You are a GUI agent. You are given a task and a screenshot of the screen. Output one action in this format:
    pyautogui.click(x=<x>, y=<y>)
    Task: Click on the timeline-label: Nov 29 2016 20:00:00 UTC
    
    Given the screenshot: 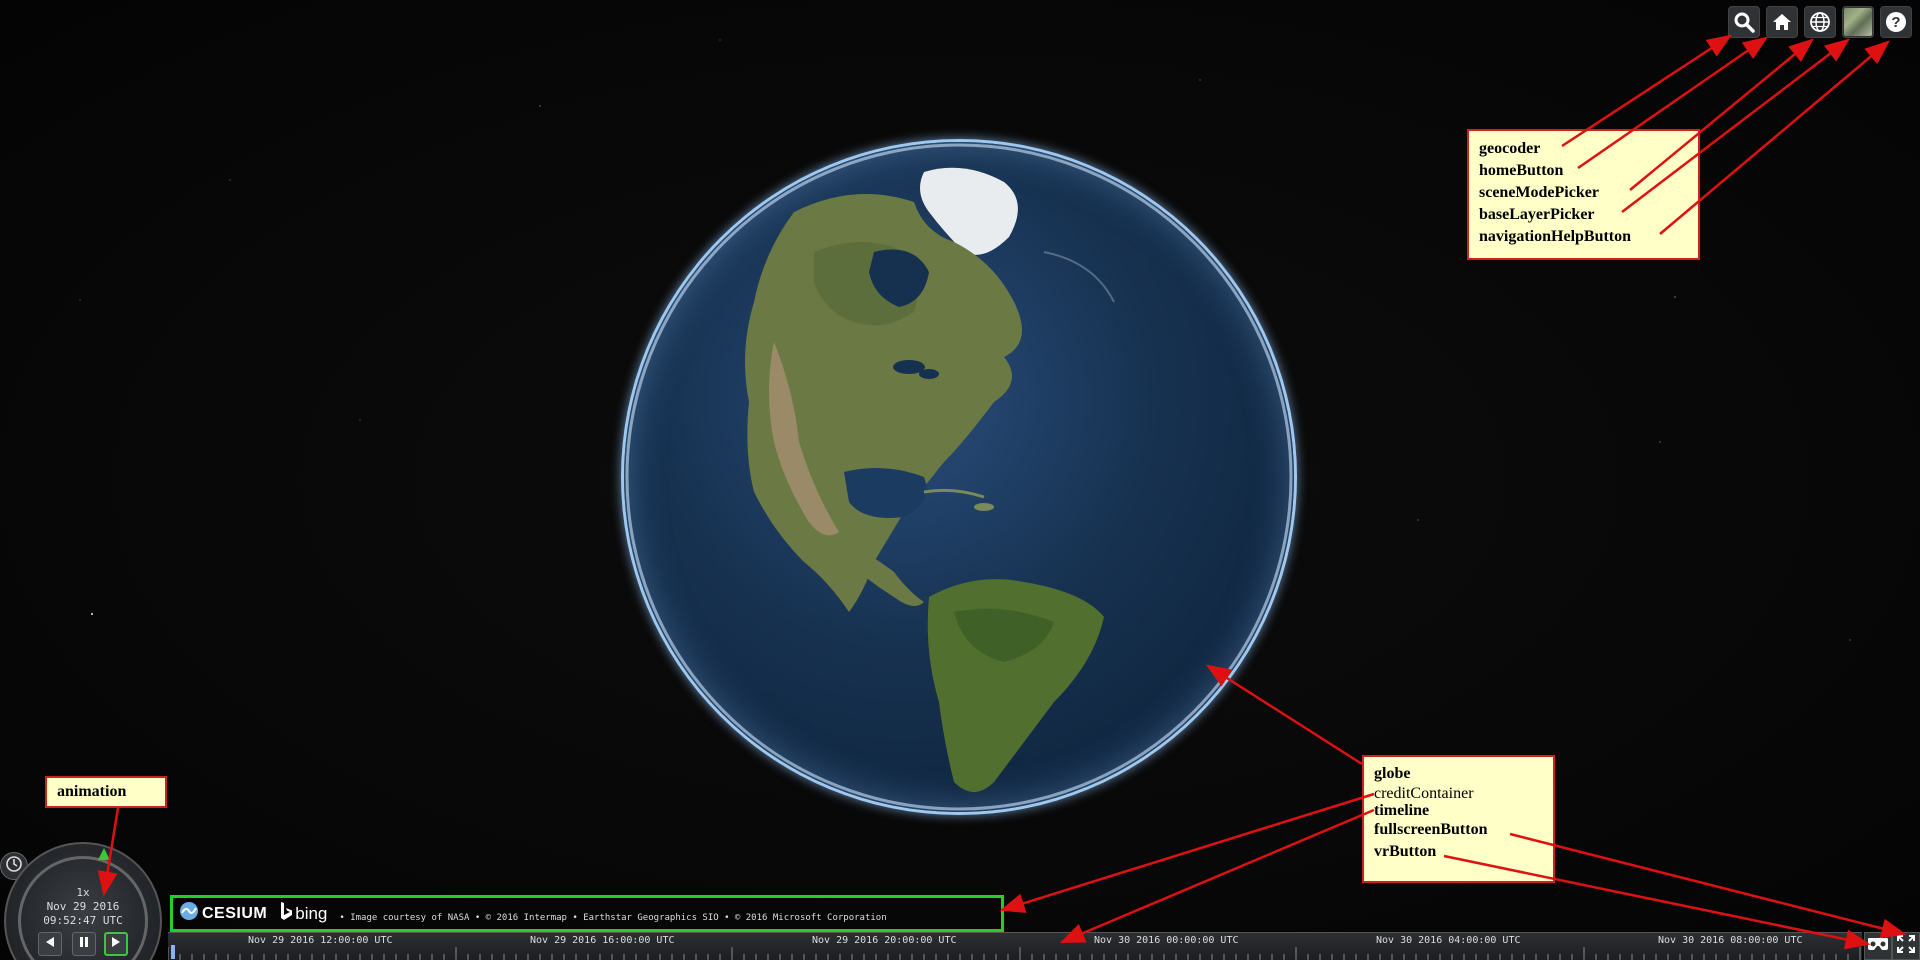 What is the action you would take?
    pyautogui.click(x=884, y=940)
    